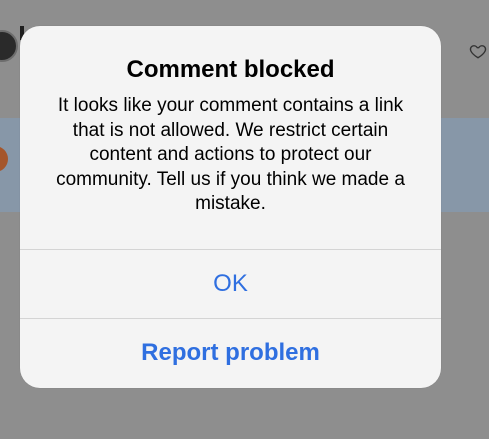 Image resolution: width=489 pixels, height=439 pixels. I want to click on report-problem-button: Report problem, so click(230, 353).